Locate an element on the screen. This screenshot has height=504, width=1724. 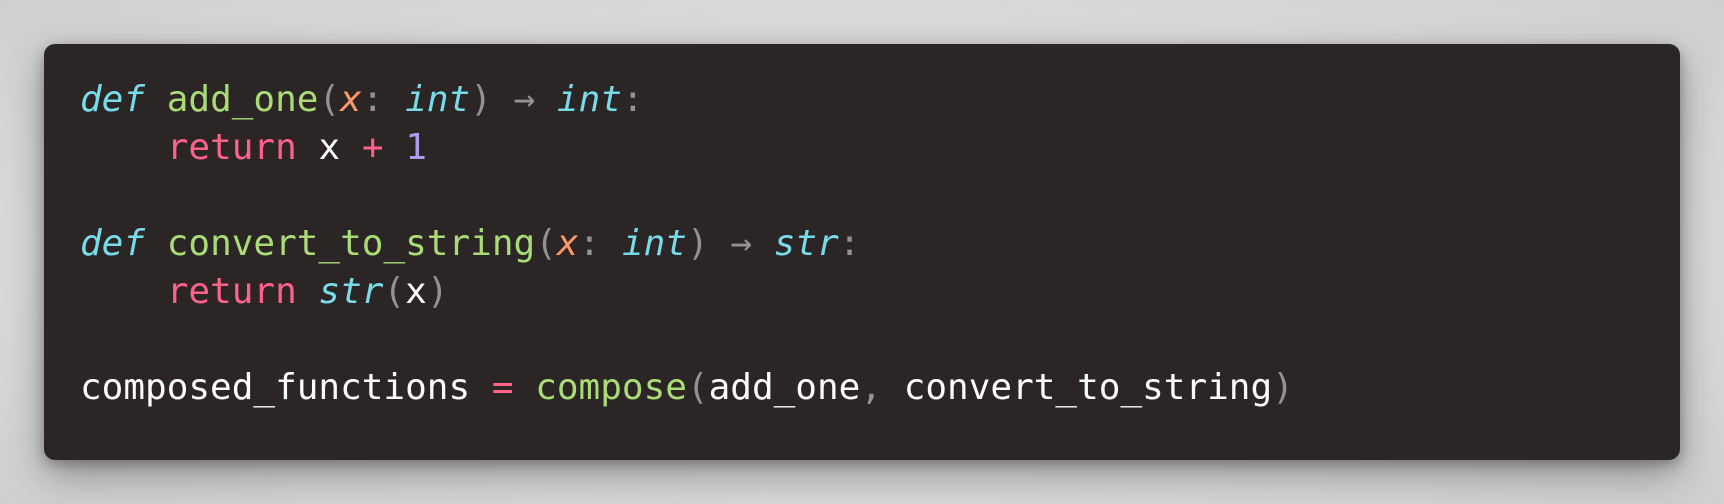
argument: x is located at coordinates (416, 291).